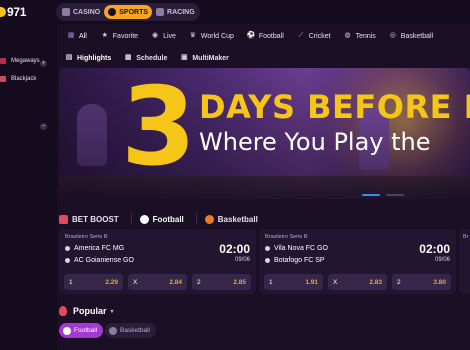 The image size is (470, 350). Describe the element at coordinates (239, 282) in the screenshot. I see `odds-value: 2.85` at that location.